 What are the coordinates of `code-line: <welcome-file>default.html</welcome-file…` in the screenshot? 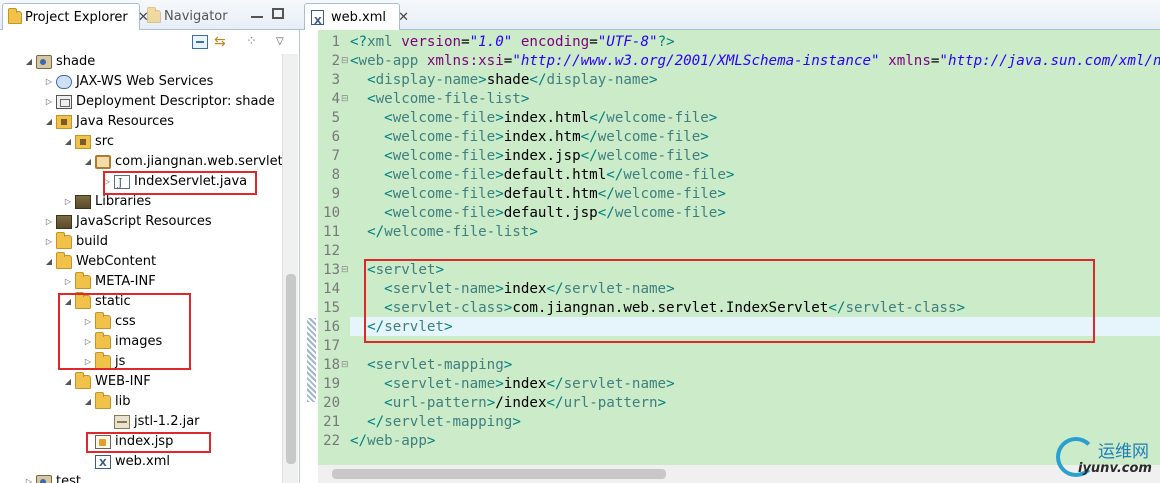 It's located at (542, 175).